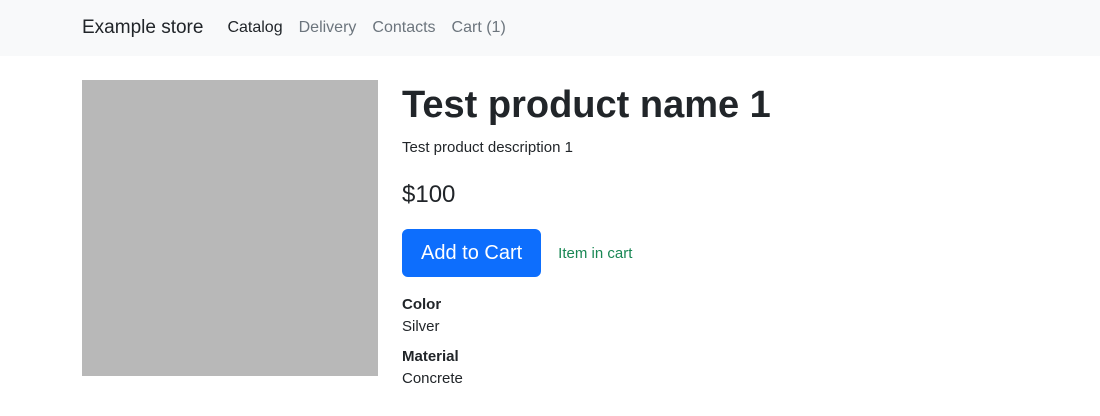  I want to click on attribute-value: Silver, so click(421, 326).